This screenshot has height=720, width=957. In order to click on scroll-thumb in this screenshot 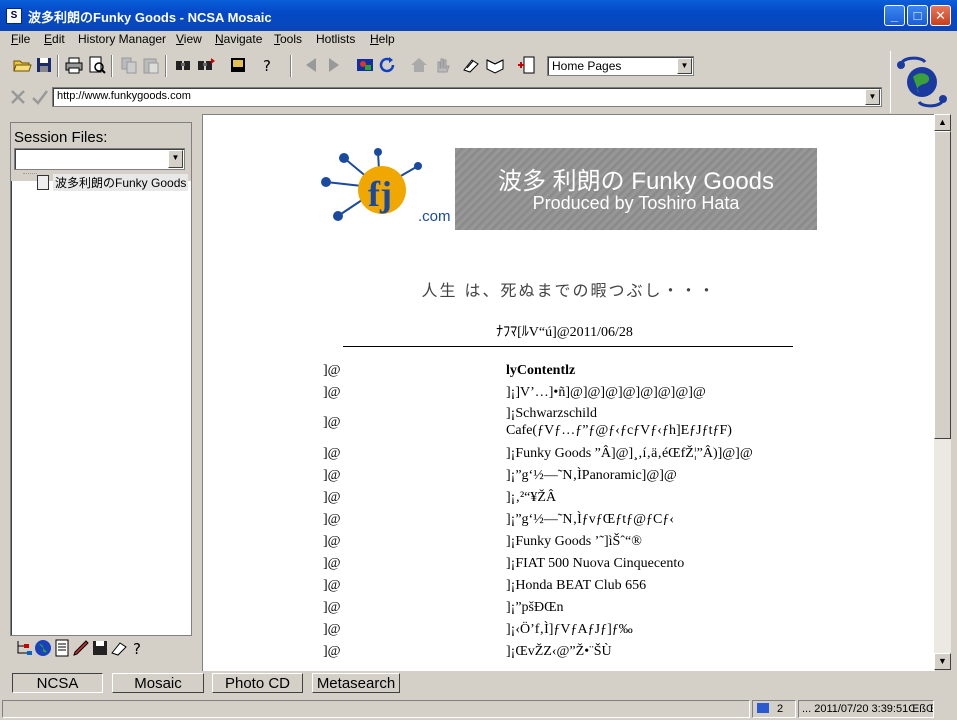, I will do `click(942, 285)`.